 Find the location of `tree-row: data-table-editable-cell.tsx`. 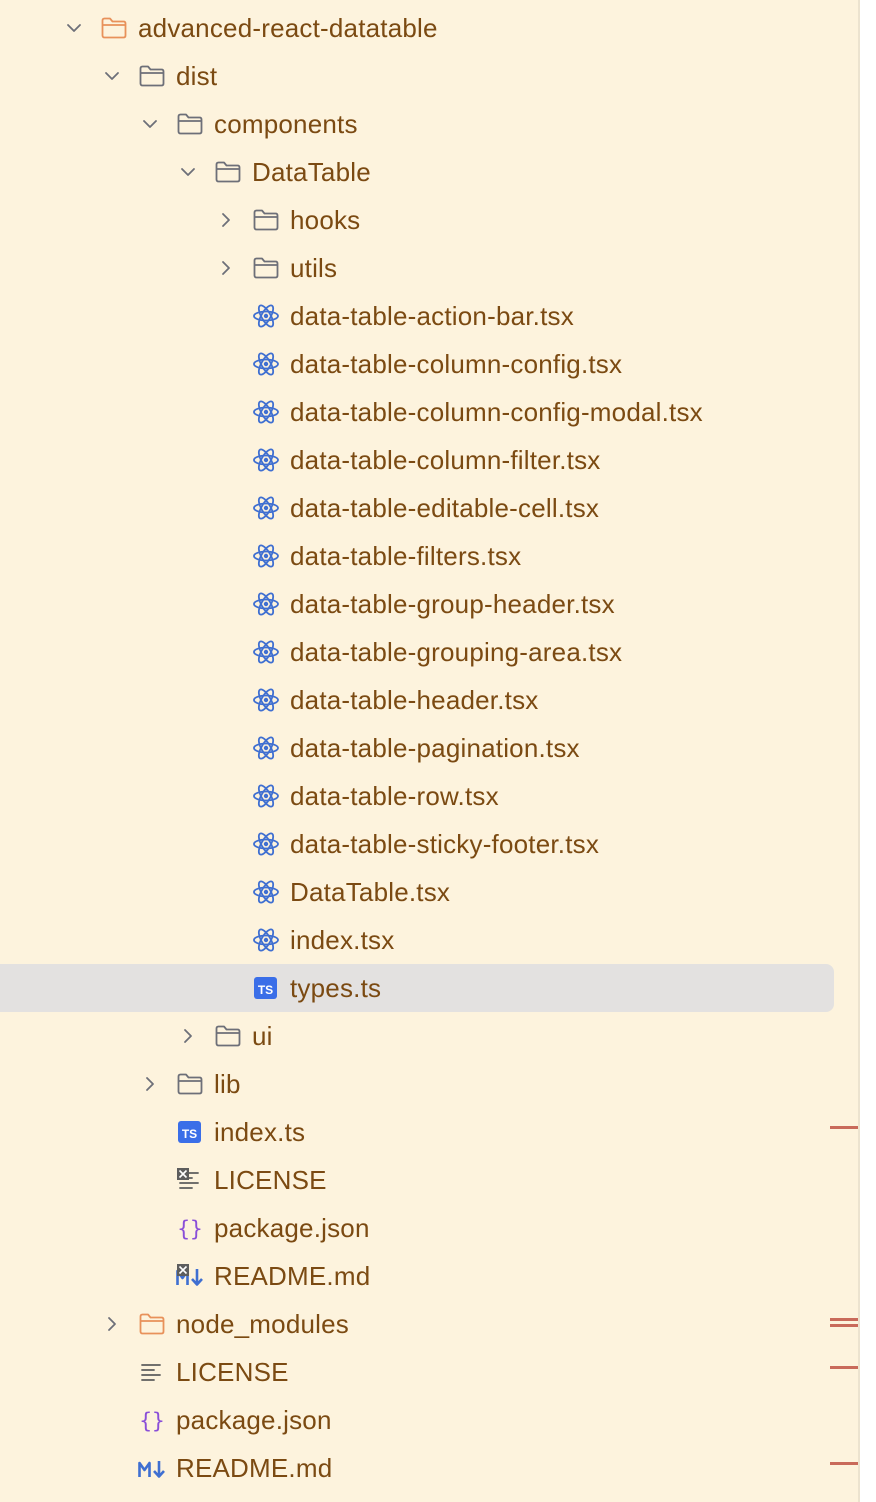

tree-row: data-table-editable-cell.tsx is located at coordinates (417, 508).